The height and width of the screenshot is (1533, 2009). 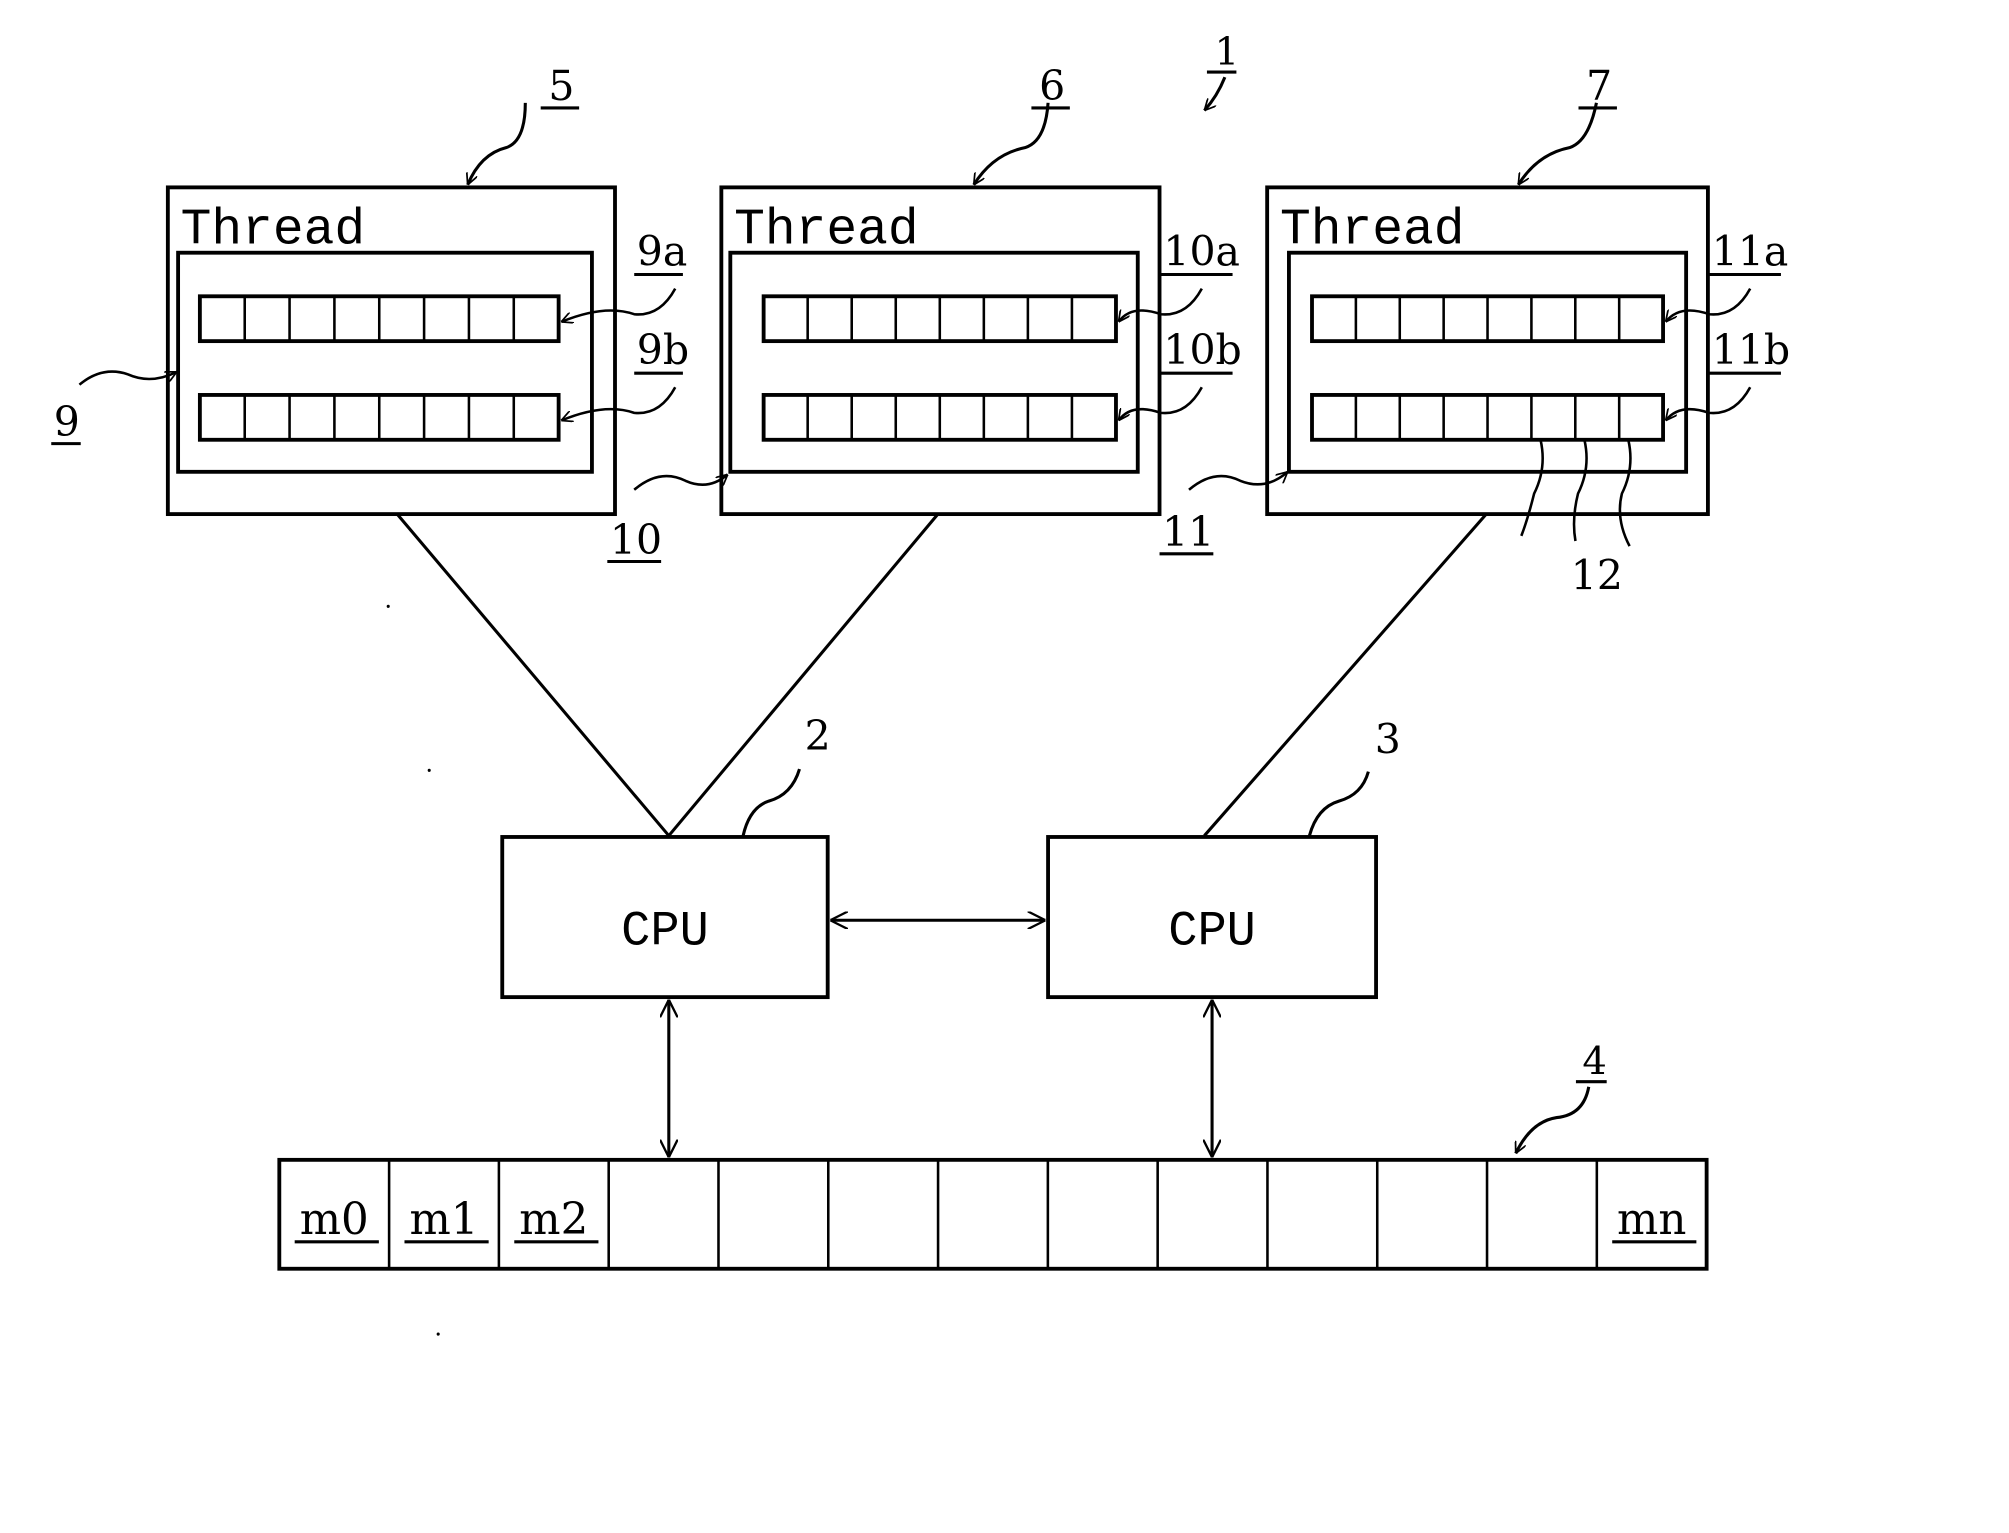 I want to click on register-row-ref: 11b, so click(x=1751, y=350).